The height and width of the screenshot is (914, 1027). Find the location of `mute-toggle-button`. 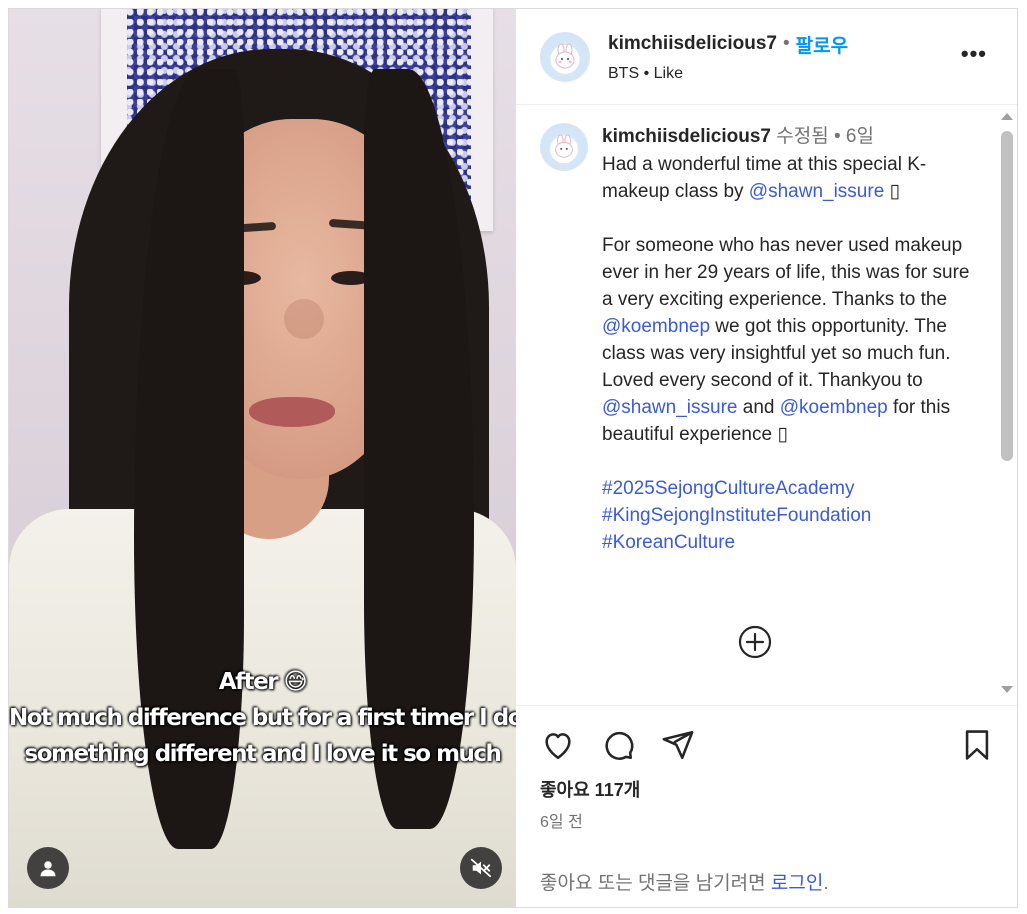

mute-toggle-button is located at coordinates (481, 868).